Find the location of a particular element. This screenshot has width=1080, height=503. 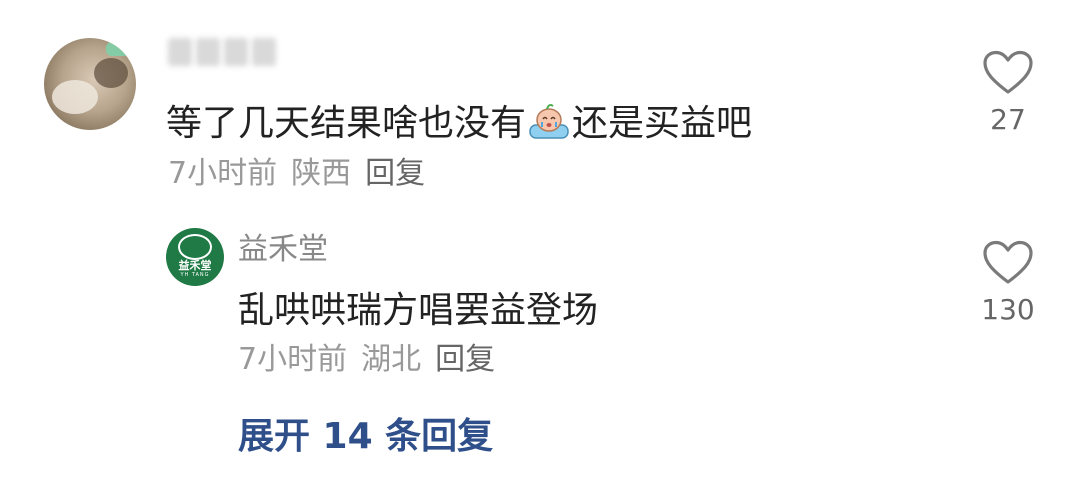

comment-text-part2: 还是买益吧 is located at coordinates (662, 123).